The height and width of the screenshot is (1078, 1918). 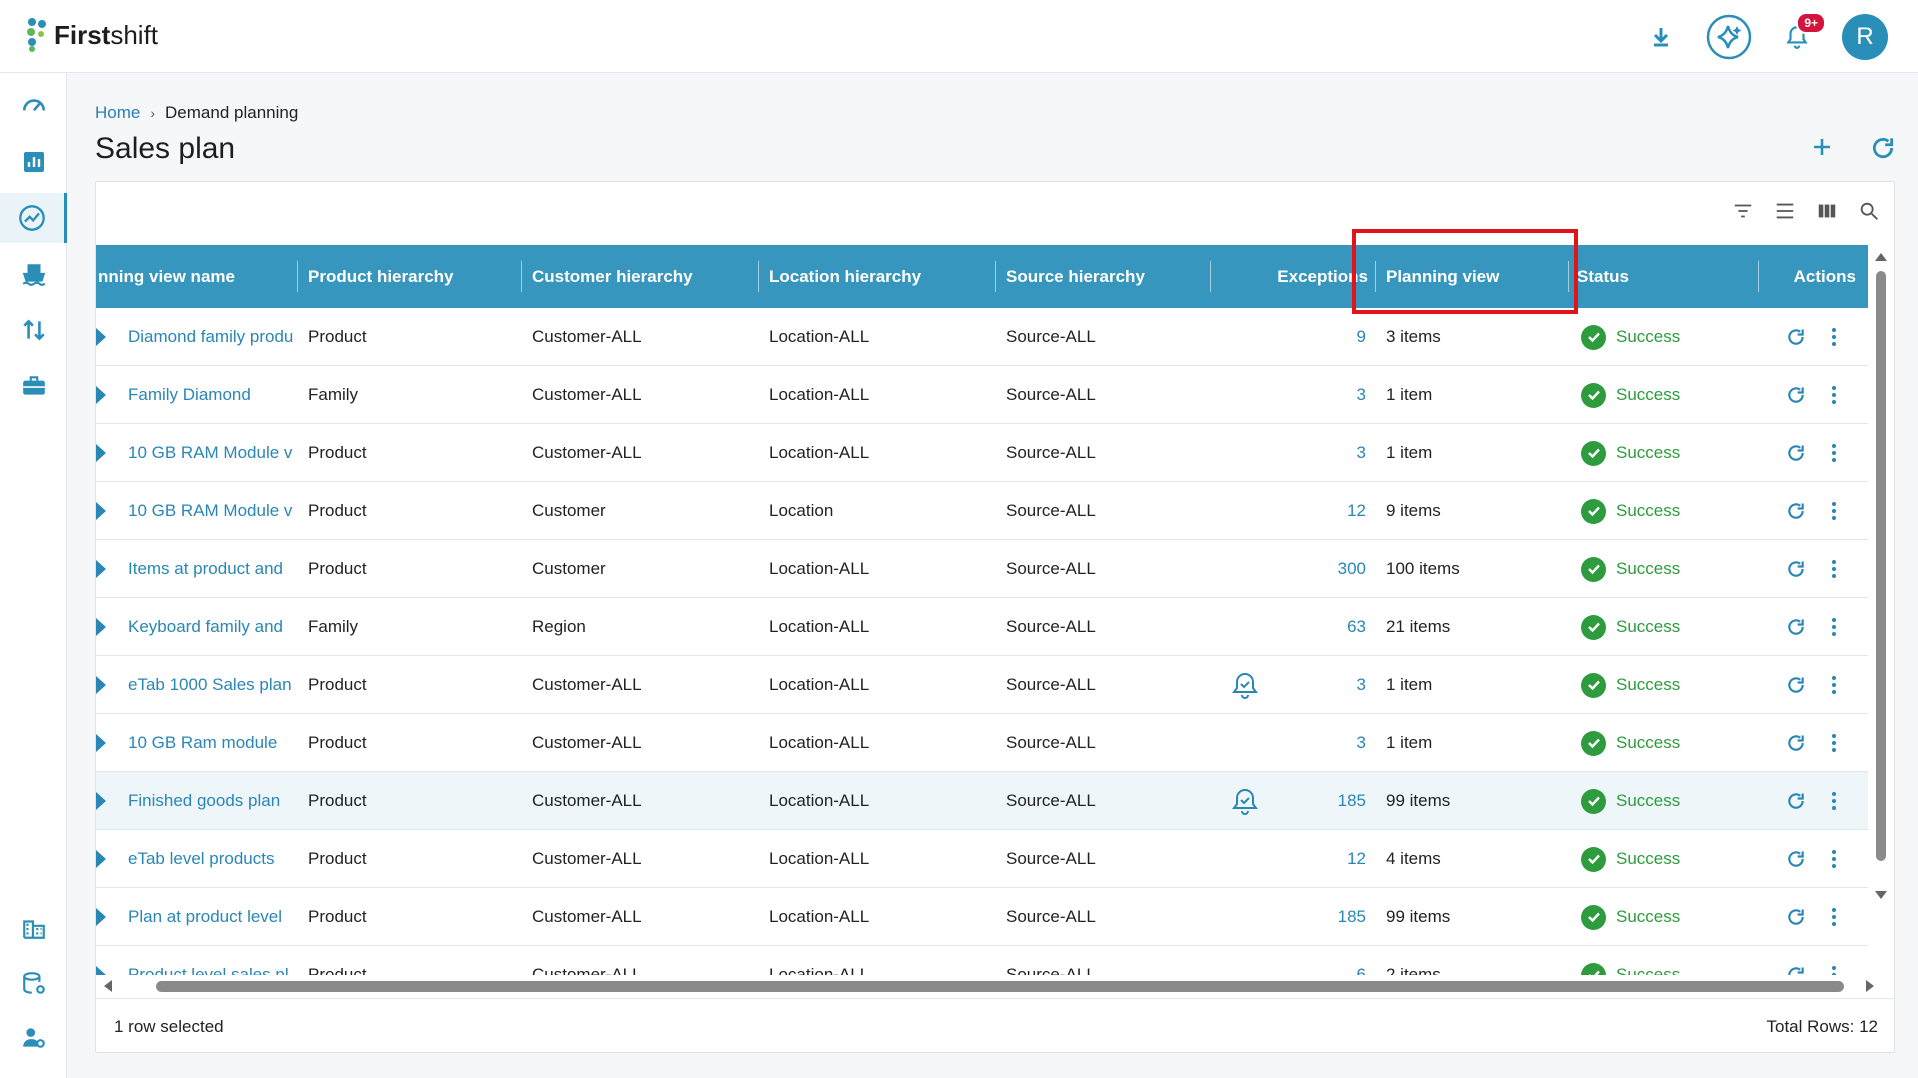 What do you see at coordinates (213, 859) in the screenshot?
I see `plan-name-link: eTab level products` at bounding box center [213, 859].